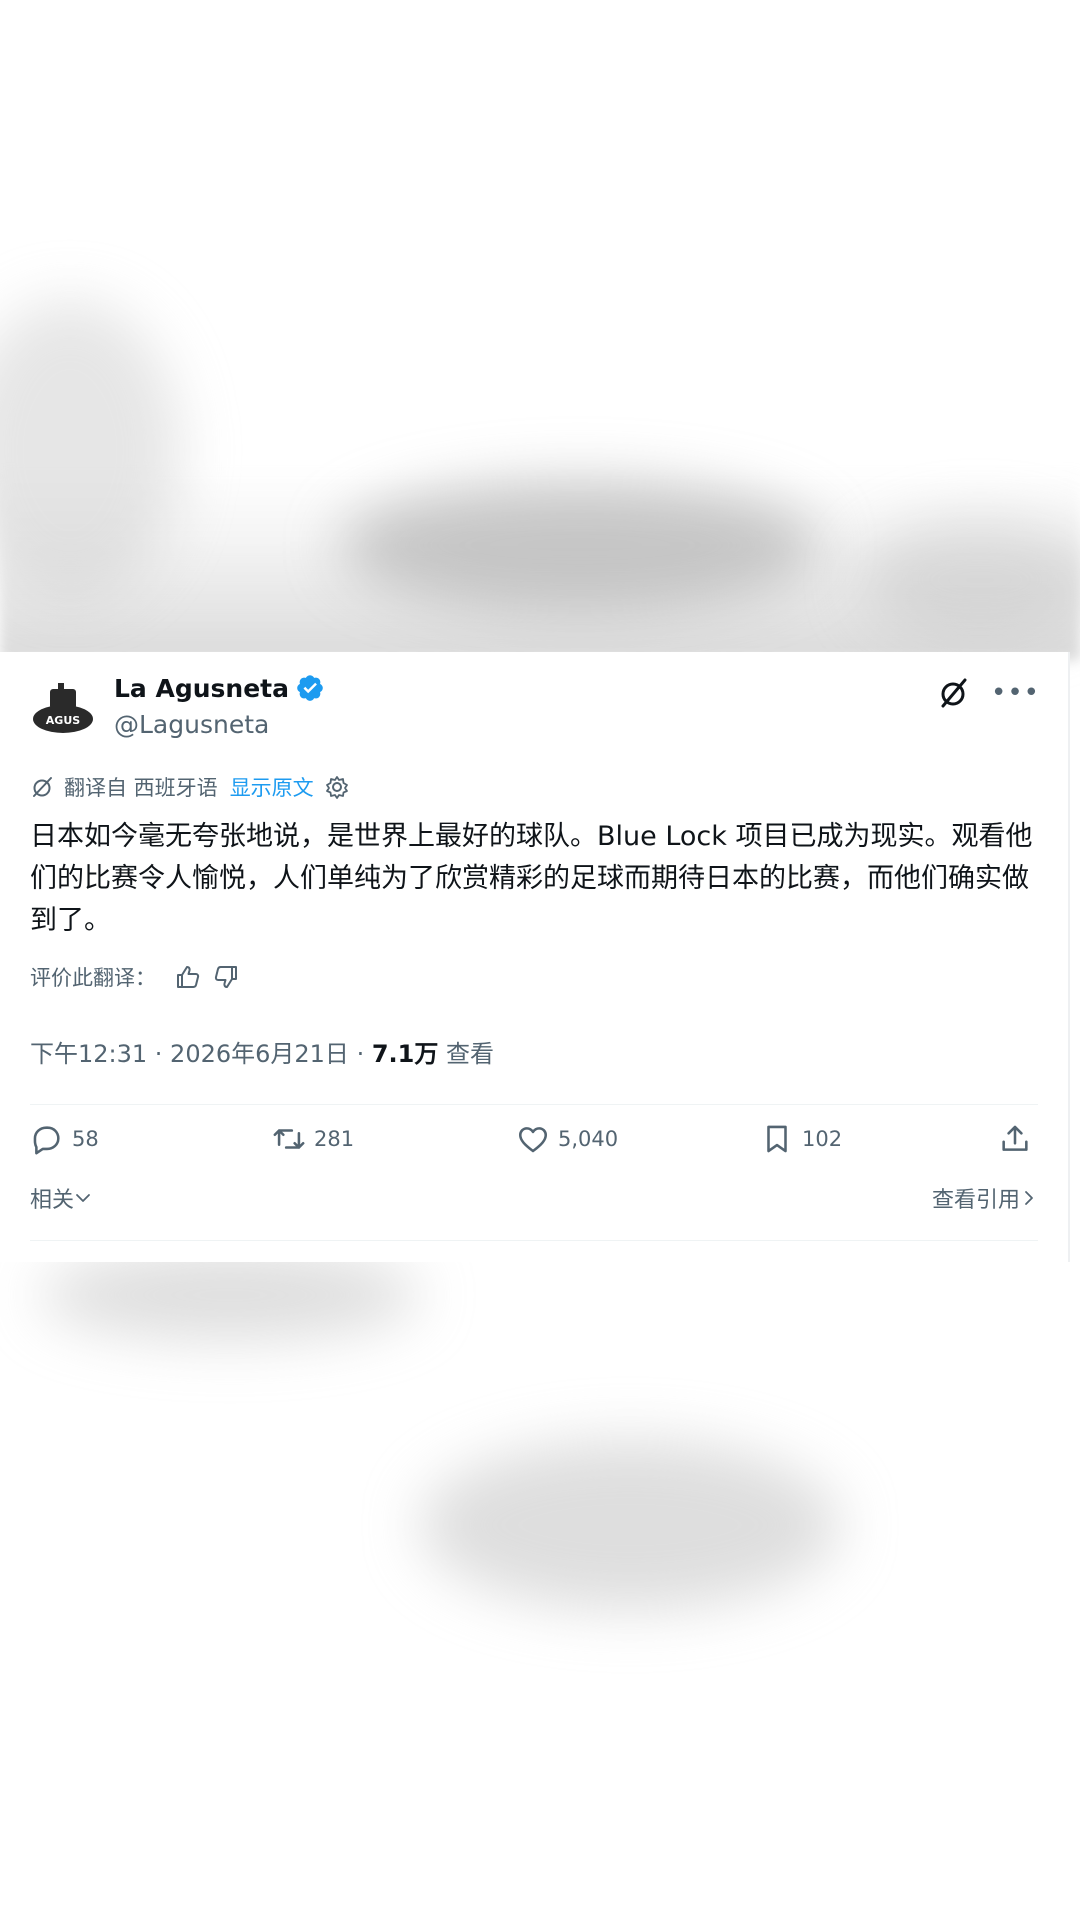 The height and width of the screenshot is (1920, 1080). Describe the element at coordinates (141, 788) in the screenshot. I see `translated-from-label: 翻译自 西班牙语` at that location.